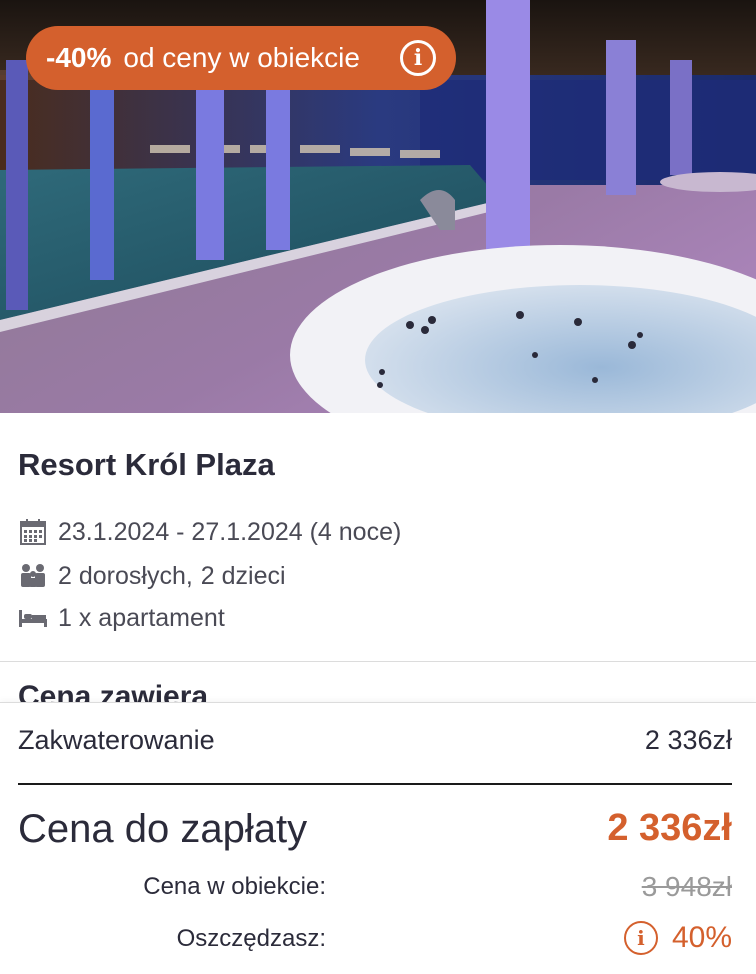  I want to click on object-price-label: Cena w obiekcie:, so click(234, 886).